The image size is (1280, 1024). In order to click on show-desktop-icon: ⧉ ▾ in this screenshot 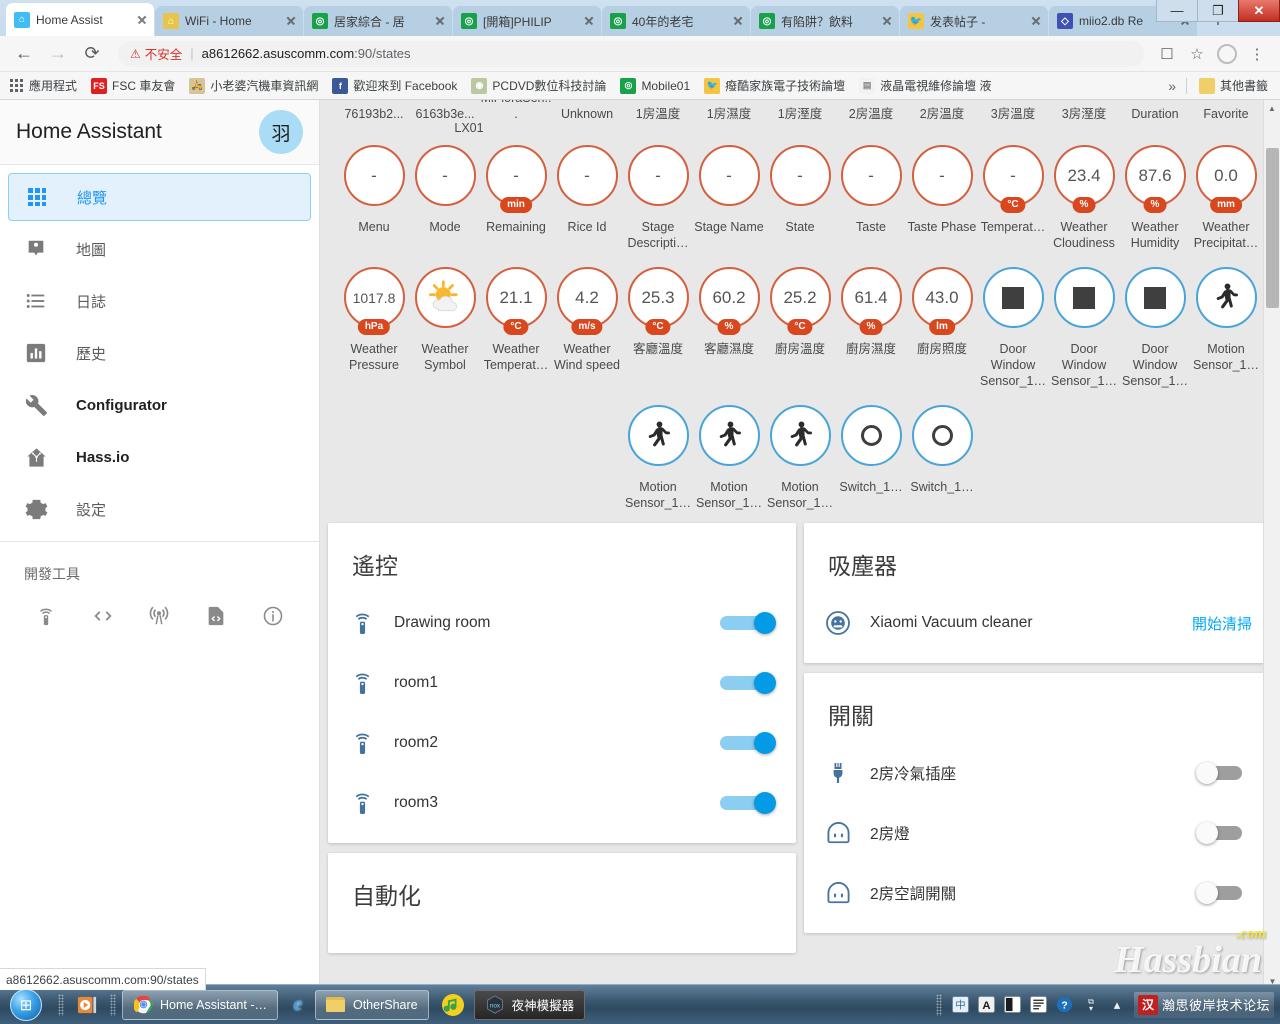, I will do `click(1091, 1005)`.